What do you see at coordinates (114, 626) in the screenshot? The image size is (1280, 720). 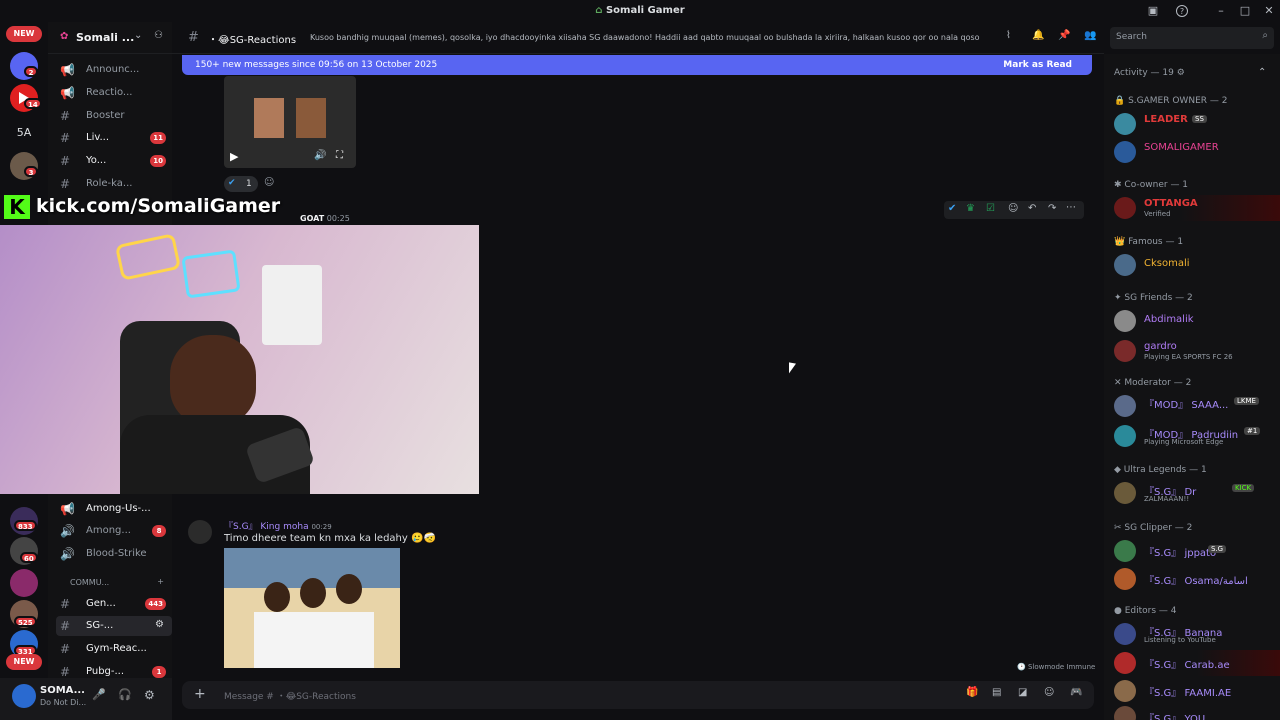 I see `channel-item-active: # SG-... ⚙` at bounding box center [114, 626].